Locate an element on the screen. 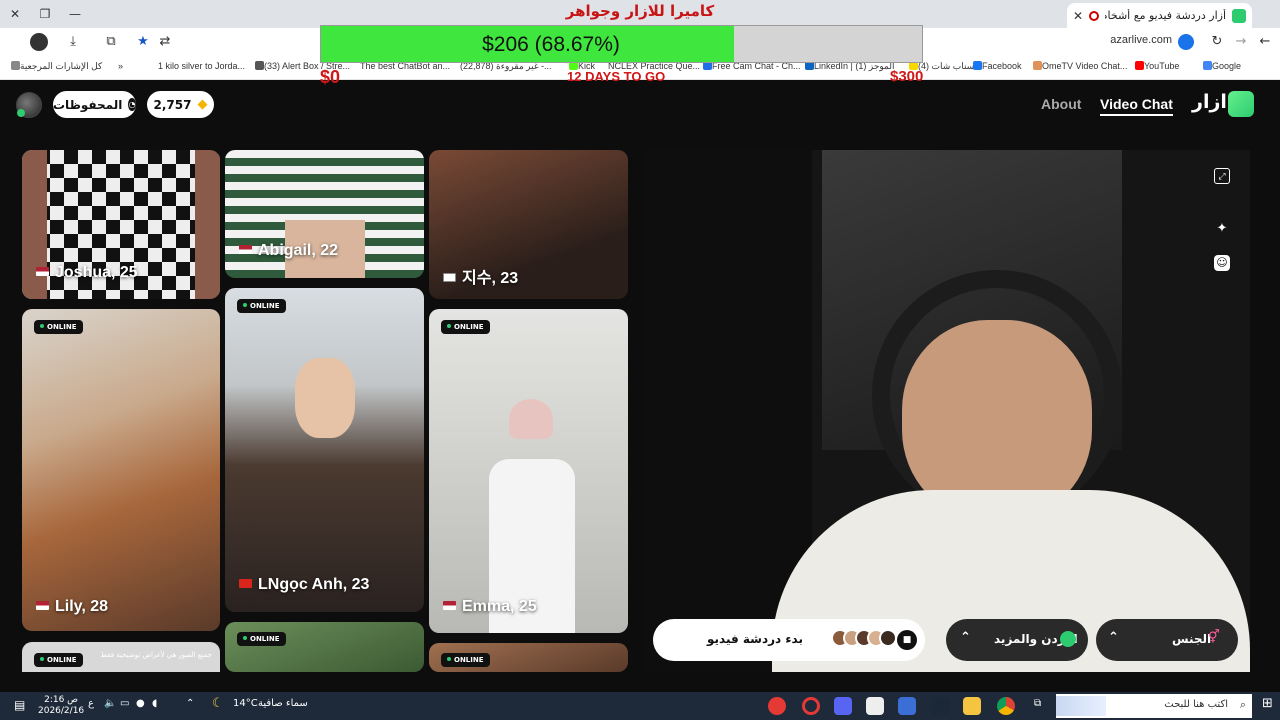 This screenshot has width=1280, height=720. opera-icon is located at coordinates (811, 706).